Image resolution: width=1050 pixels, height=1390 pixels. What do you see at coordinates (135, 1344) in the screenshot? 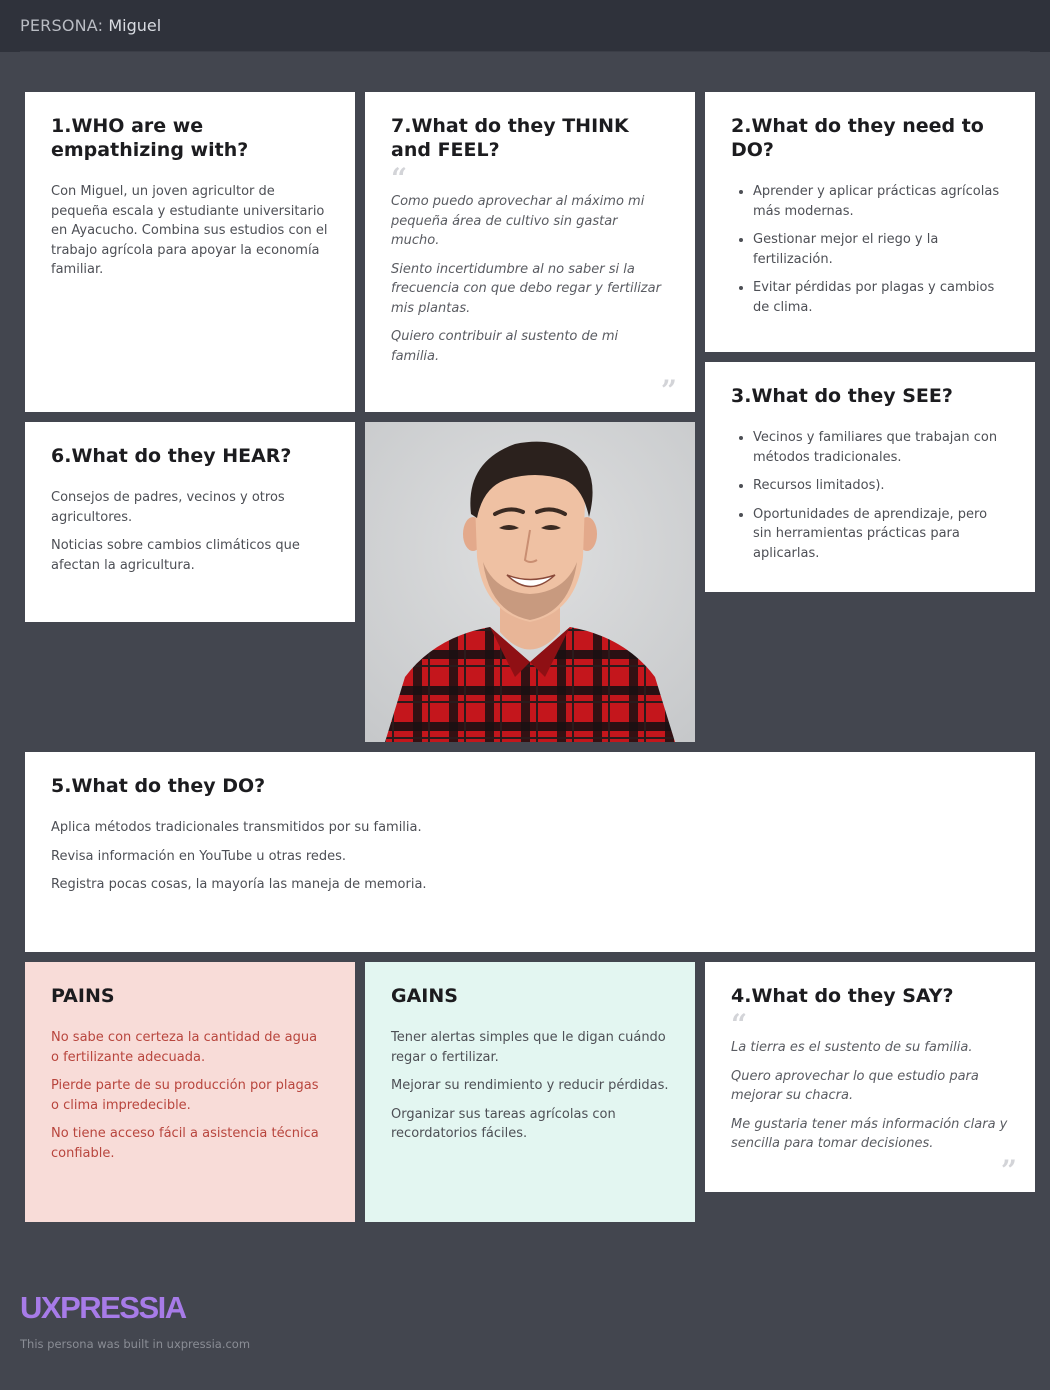
I see `footer-note: This persona was built in uxpressia.com` at bounding box center [135, 1344].